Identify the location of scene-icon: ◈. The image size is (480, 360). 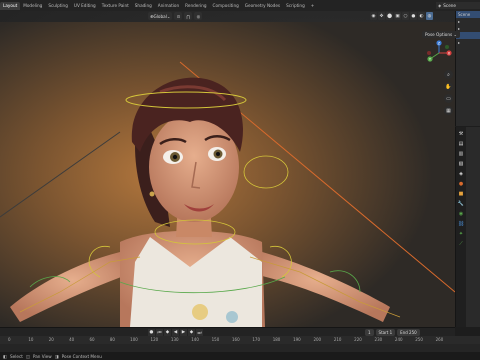
(440, 5).